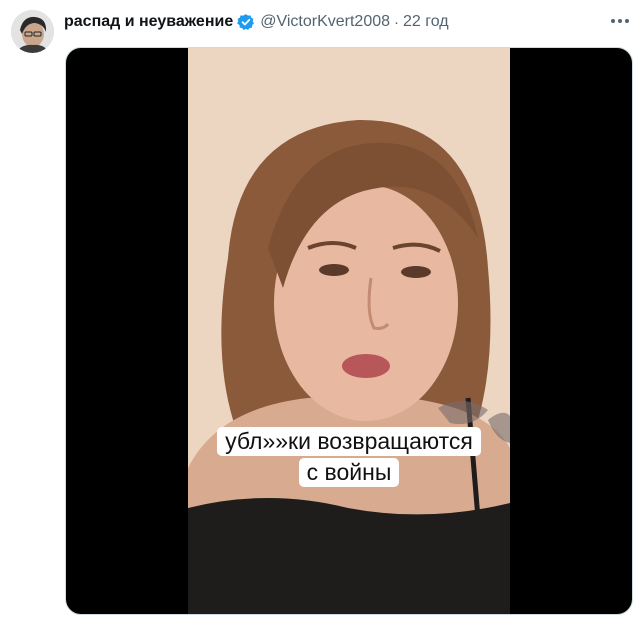 This screenshot has height=622, width=642. What do you see at coordinates (620, 21) in the screenshot?
I see `more-options-icon` at bounding box center [620, 21].